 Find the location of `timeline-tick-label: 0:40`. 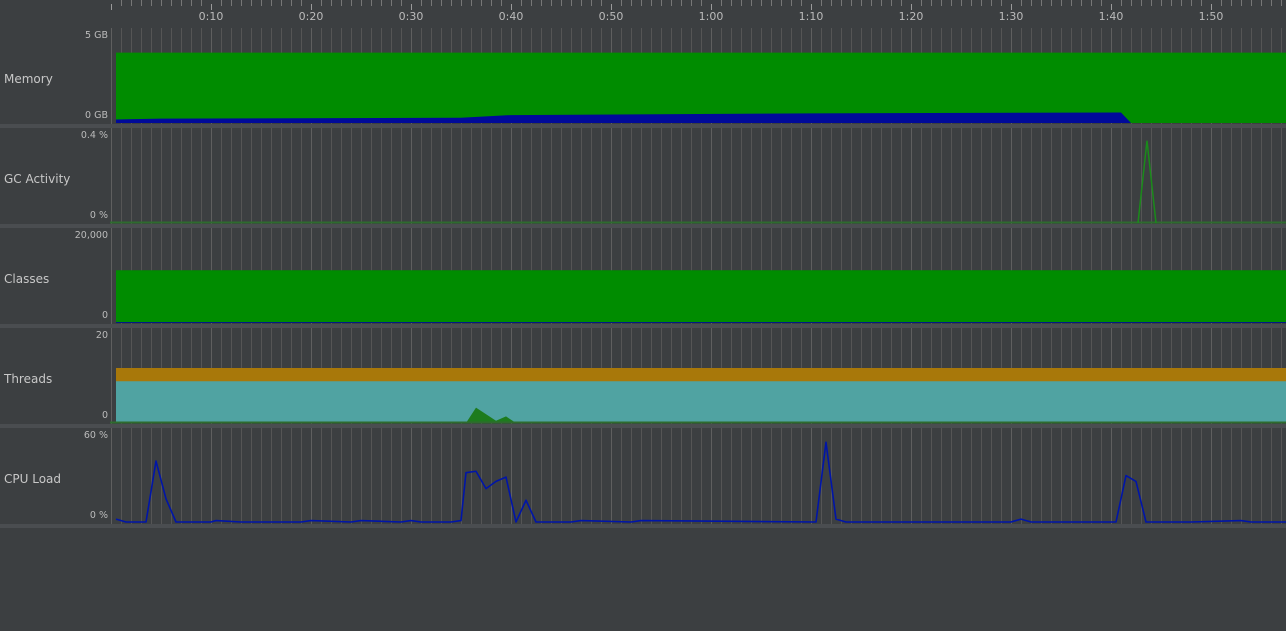

timeline-tick-label: 0:40 is located at coordinates (511, 16).